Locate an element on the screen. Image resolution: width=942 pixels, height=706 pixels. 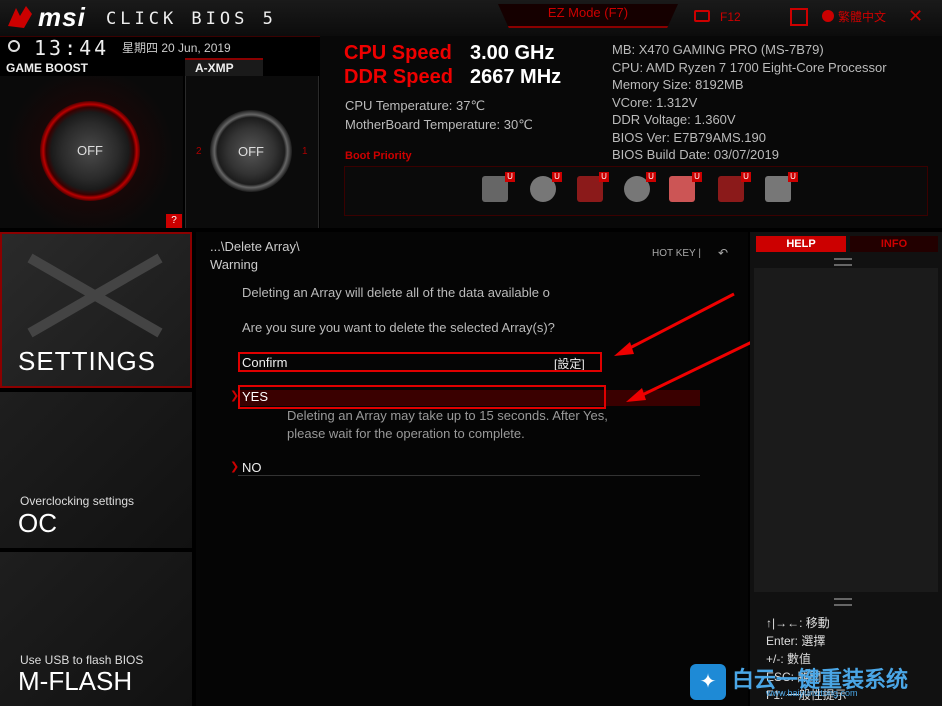
cpu-temperature: CPU Temperature: 37℃ is located at coordinates (415, 105).